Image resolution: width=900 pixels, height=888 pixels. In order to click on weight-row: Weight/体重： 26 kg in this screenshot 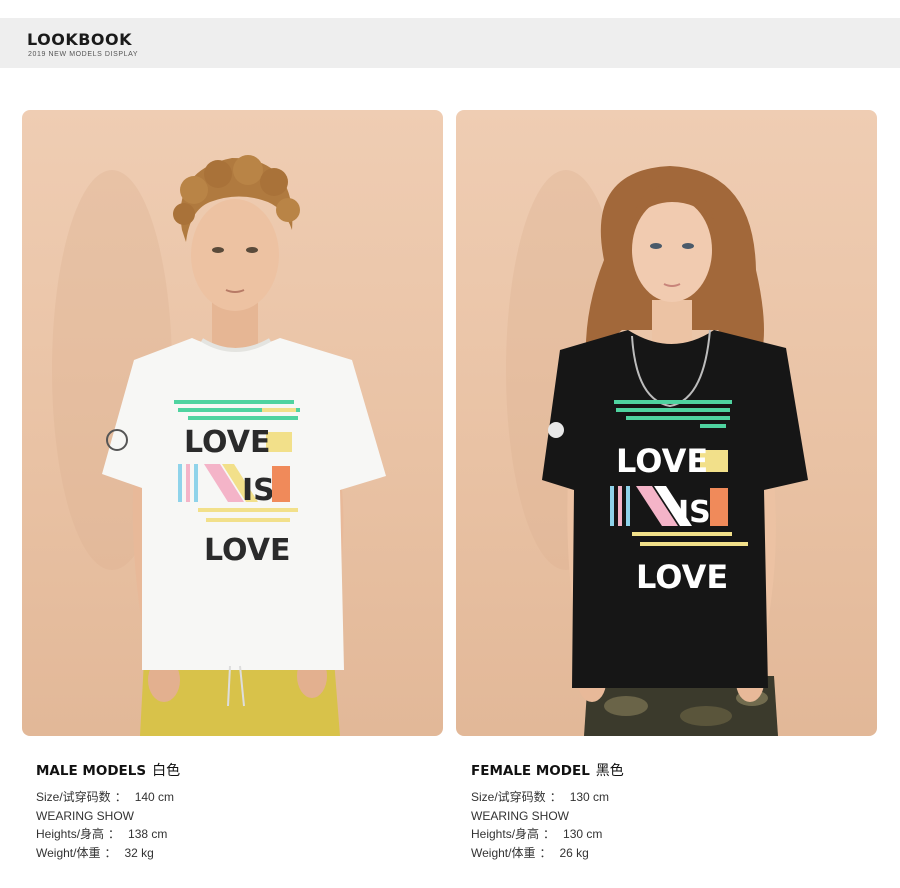, I will do `click(661, 853)`.